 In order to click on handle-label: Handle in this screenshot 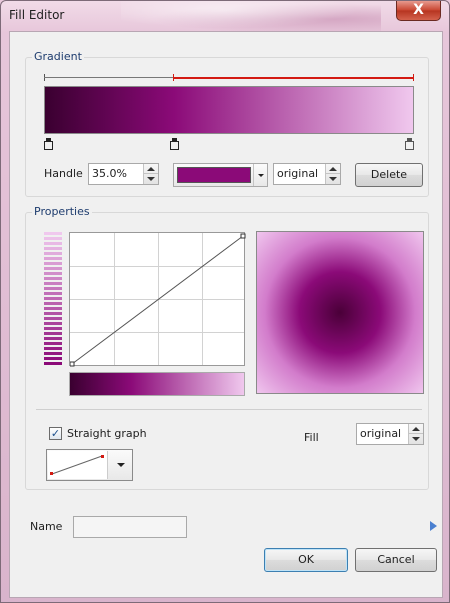, I will do `click(63, 173)`.